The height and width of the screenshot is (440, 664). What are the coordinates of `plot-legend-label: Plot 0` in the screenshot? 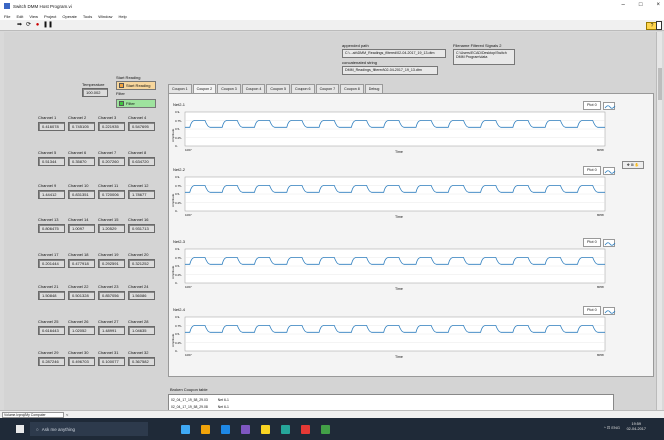 It's located at (592, 242).